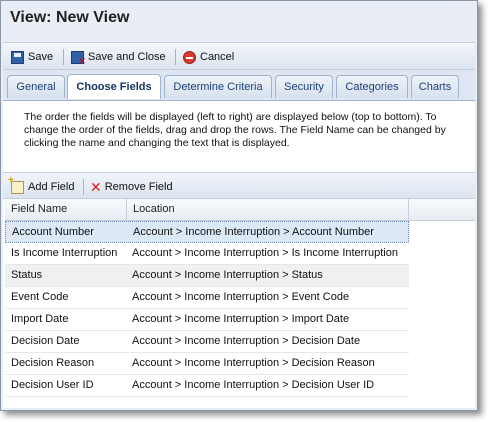 The height and width of the screenshot is (422, 488). What do you see at coordinates (268, 209) in the screenshot?
I see `column-header-location: Location` at bounding box center [268, 209].